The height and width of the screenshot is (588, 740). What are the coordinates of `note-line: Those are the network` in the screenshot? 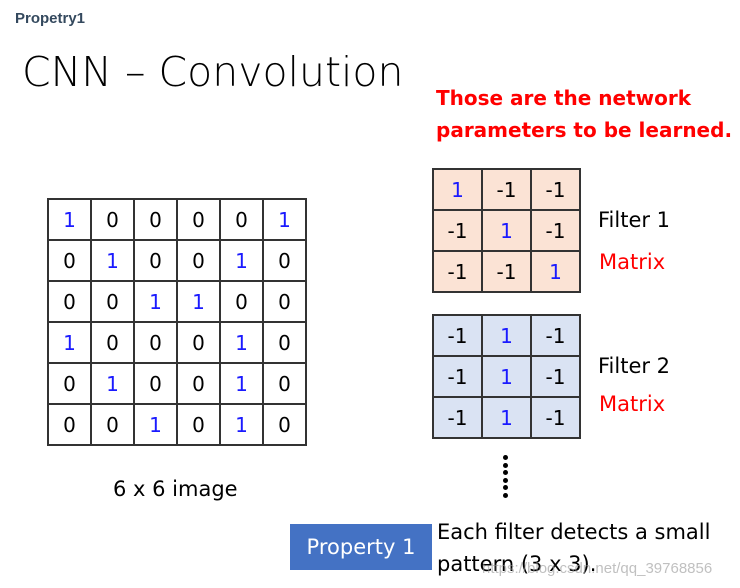 It's located at (564, 98).